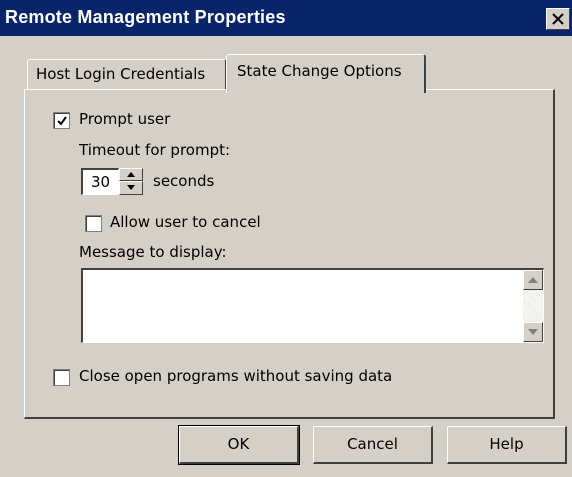 The height and width of the screenshot is (477, 572). What do you see at coordinates (121, 74) in the screenshot?
I see `tab-label: Host Login Credentials` at bounding box center [121, 74].